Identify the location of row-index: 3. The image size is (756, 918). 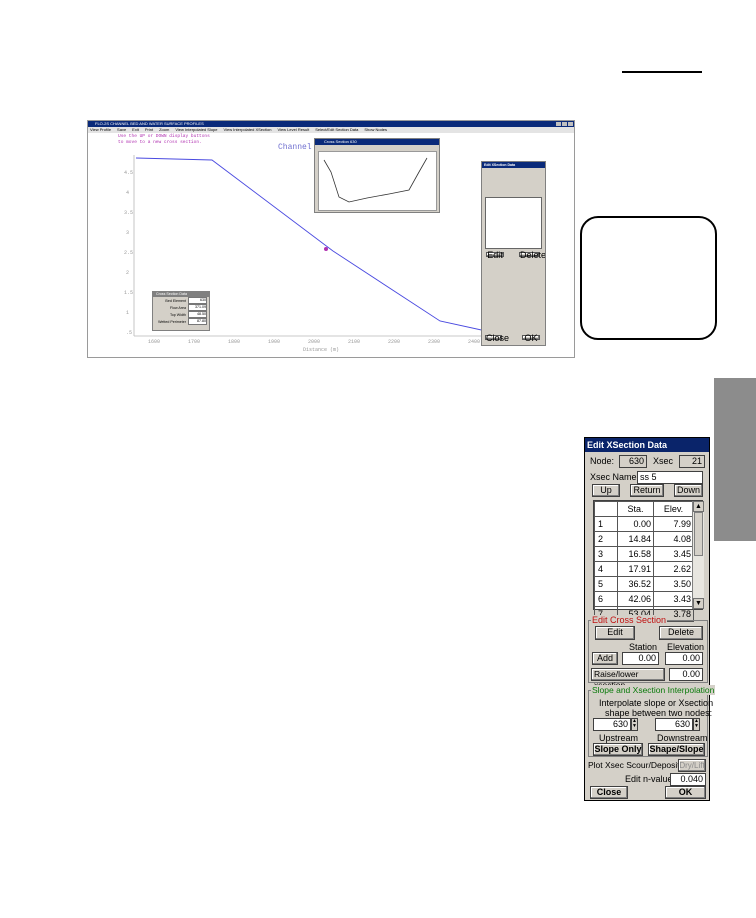
(606, 554).